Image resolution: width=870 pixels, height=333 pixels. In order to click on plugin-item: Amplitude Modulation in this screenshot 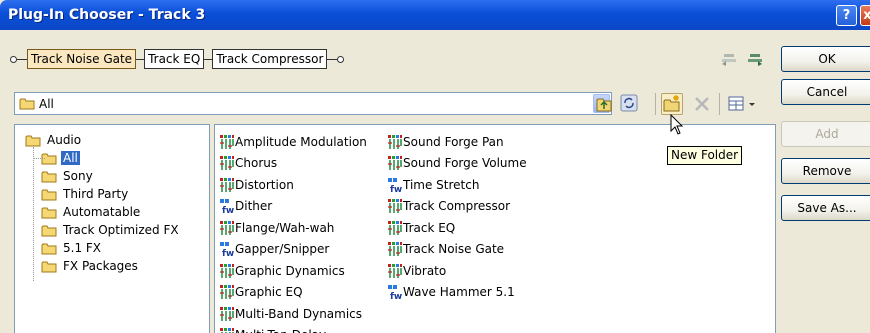, I will do `click(293, 142)`.